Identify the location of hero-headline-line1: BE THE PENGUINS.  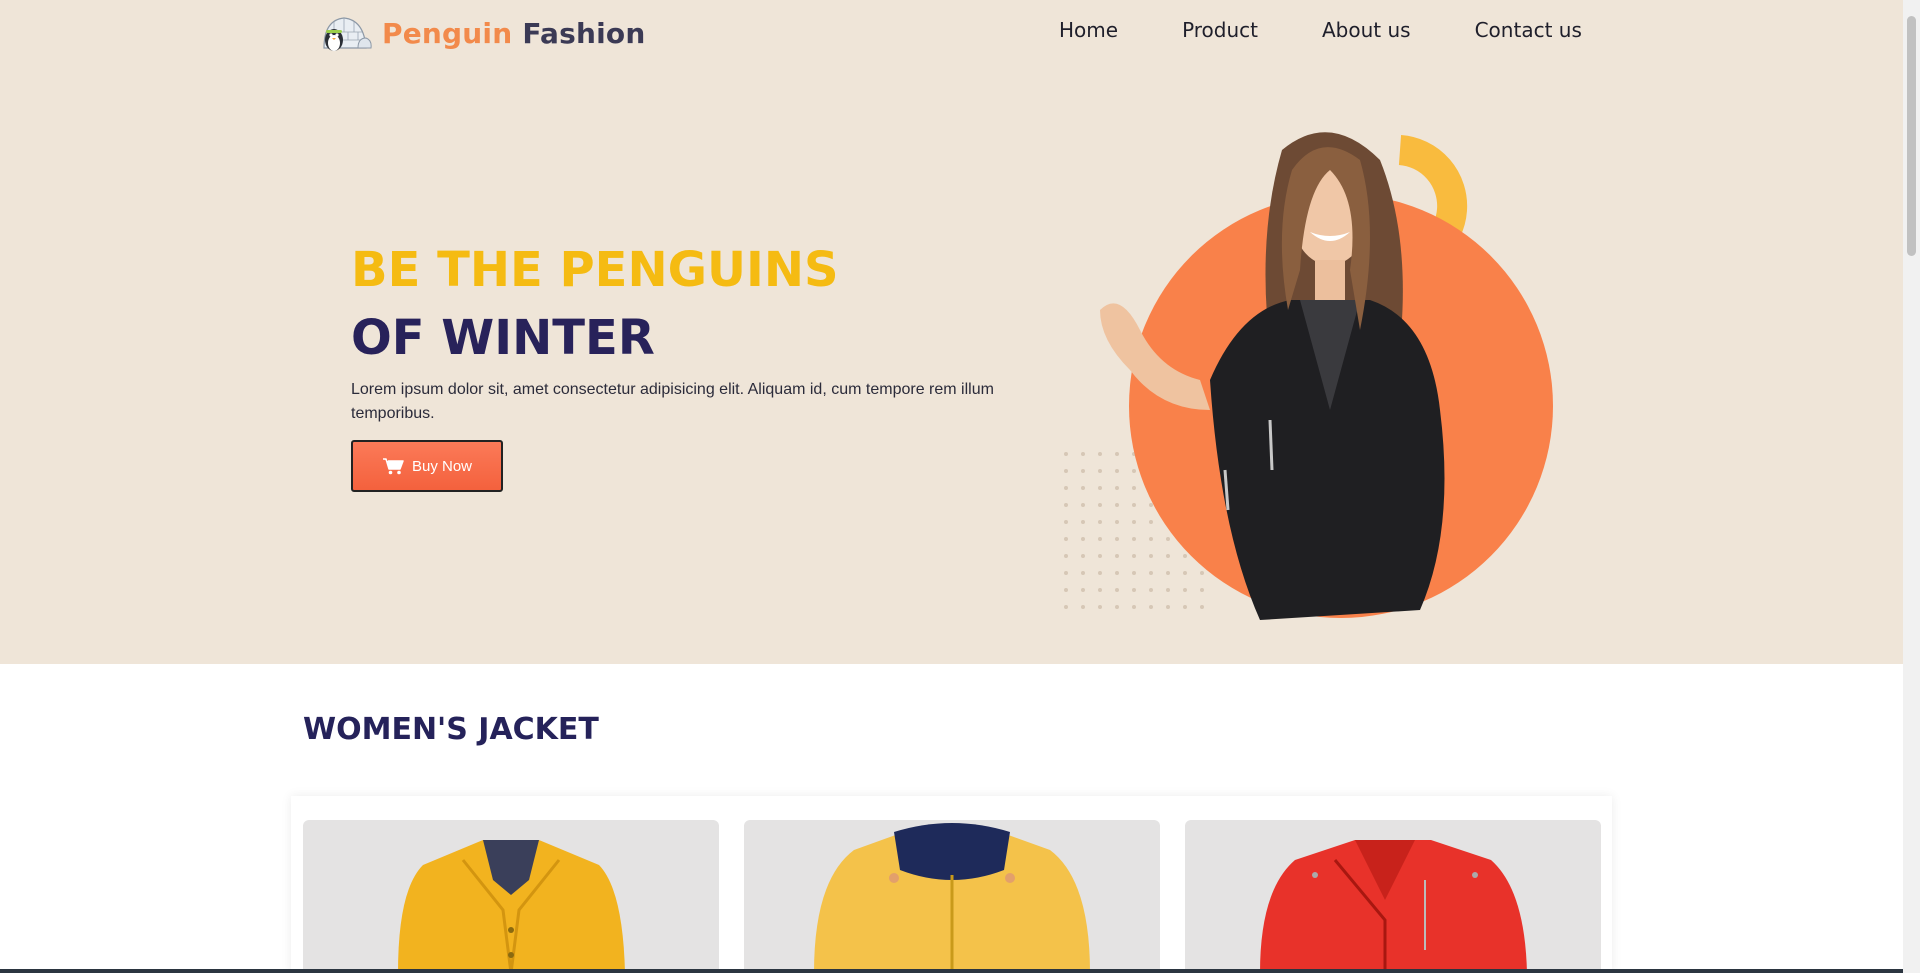
(595, 270).